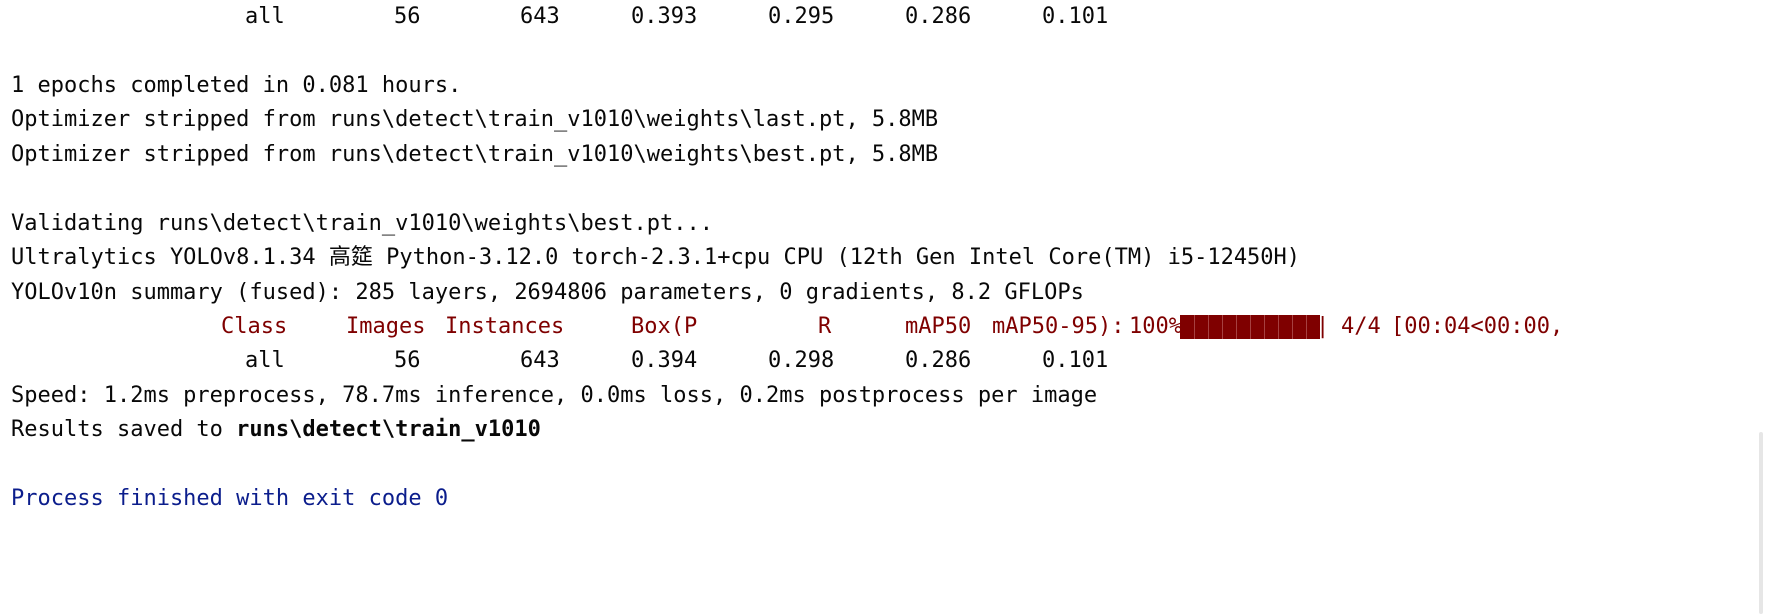  Describe the element at coordinates (938, 326) in the screenshot. I see `header-map50: mAP50` at that location.